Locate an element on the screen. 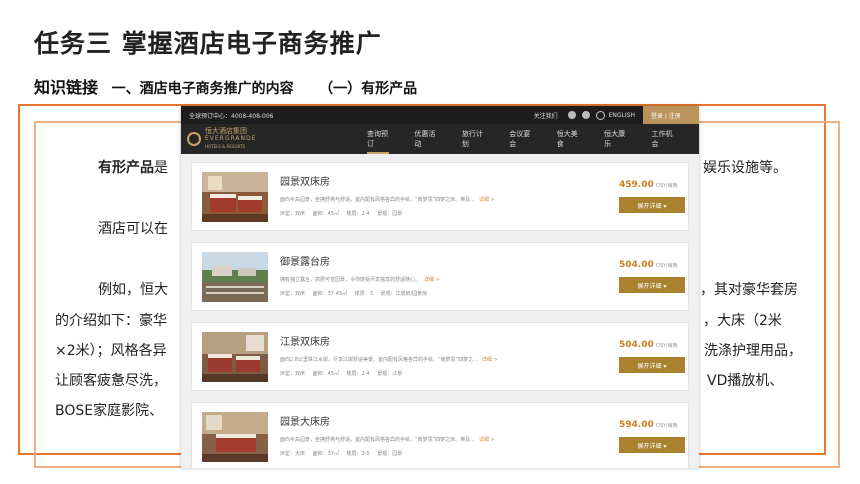 This screenshot has height=484, width=860. paragraph-1: 有形产品是 is located at coordinates (133, 167).